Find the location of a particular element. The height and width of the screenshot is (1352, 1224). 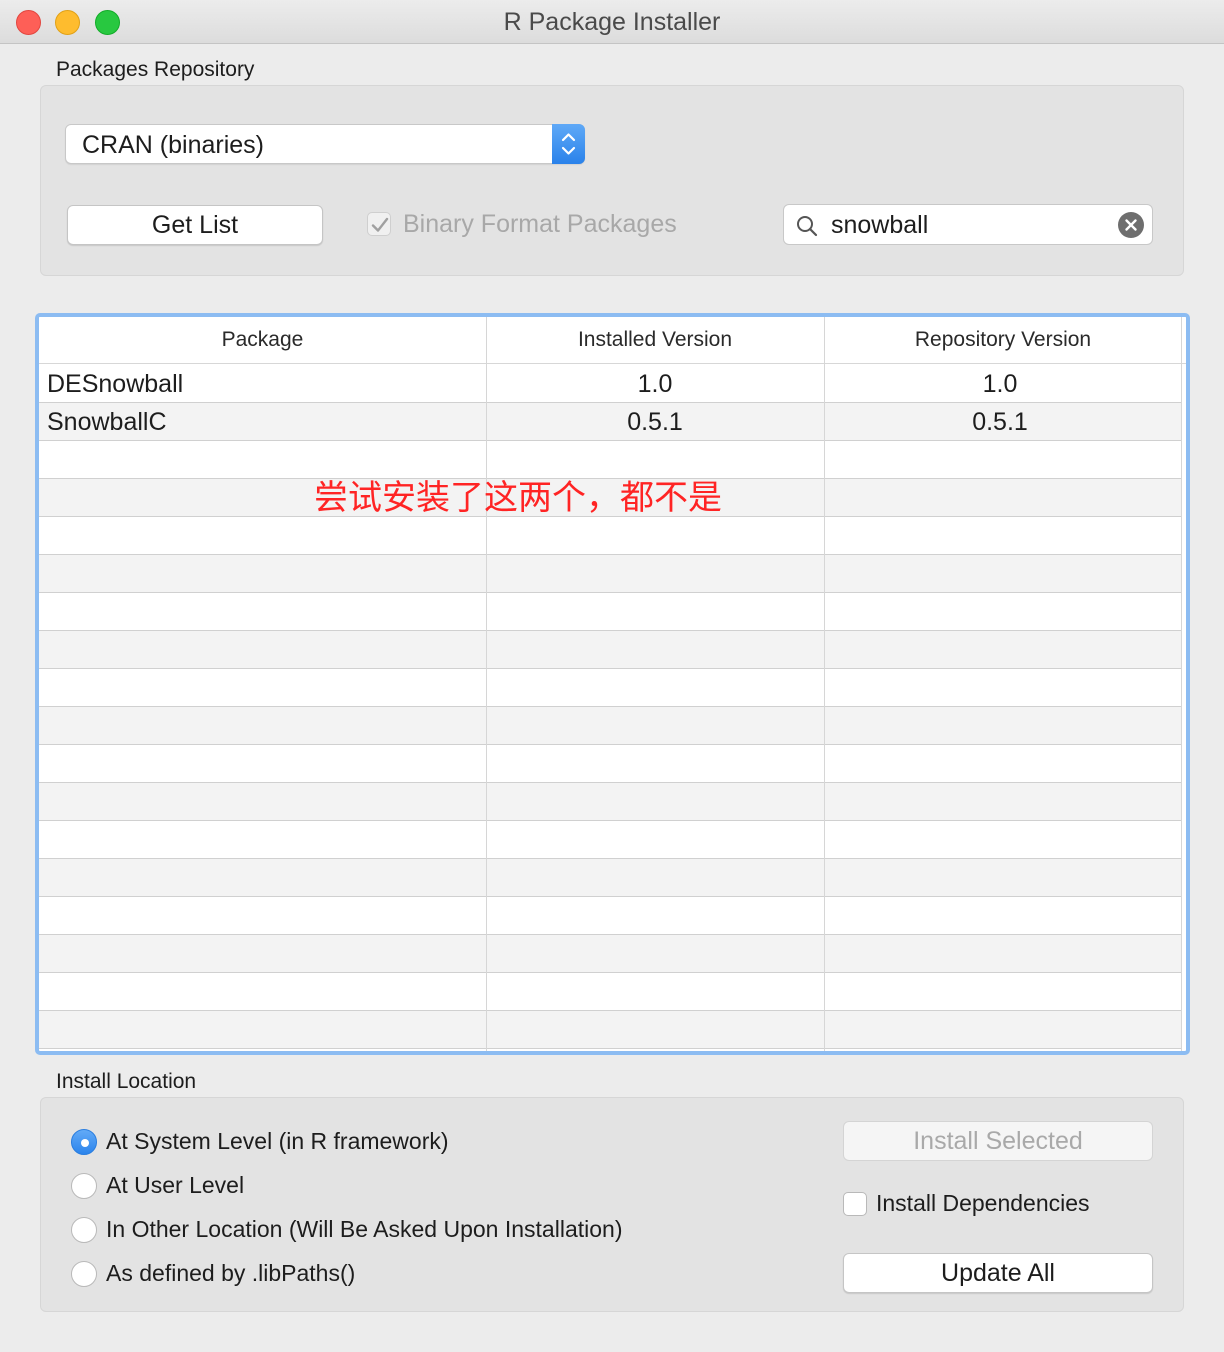

search-input: snowball is located at coordinates (879, 225).